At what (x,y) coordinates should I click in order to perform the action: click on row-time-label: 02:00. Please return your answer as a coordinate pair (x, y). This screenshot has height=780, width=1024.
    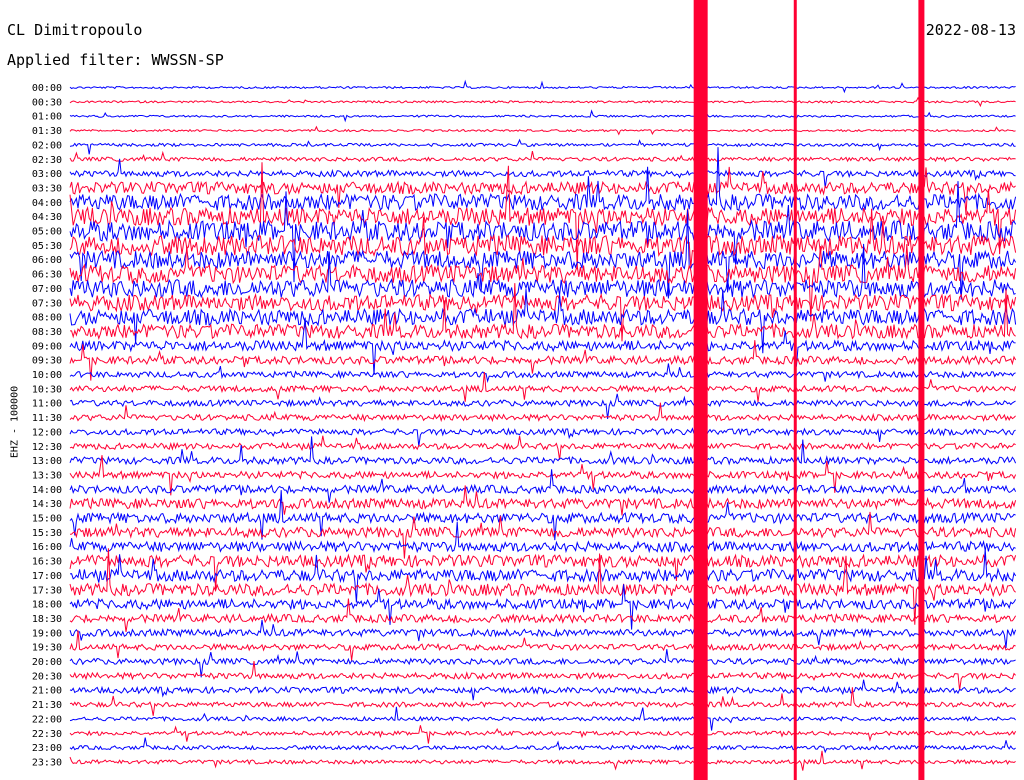
    Looking at the image, I should click on (47, 145).